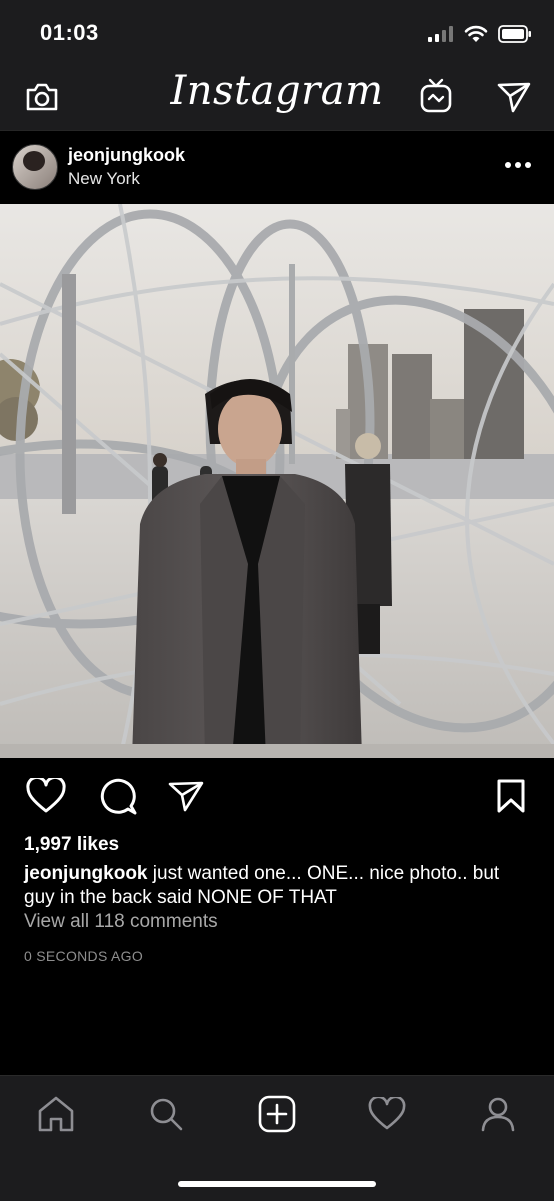  What do you see at coordinates (277, 1114) in the screenshot?
I see `add-post-icon` at bounding box center [277, 1114].